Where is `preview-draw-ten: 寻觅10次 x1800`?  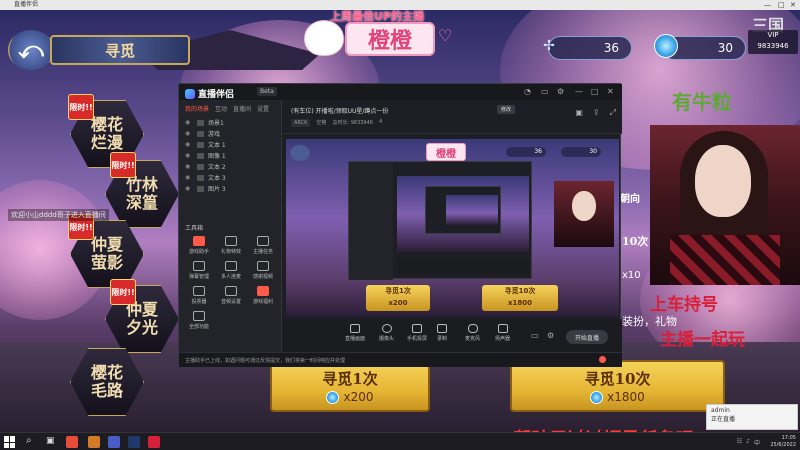
preview-draw-ten: 寻觅10次 x1800 is located at coordinates (520, 298).